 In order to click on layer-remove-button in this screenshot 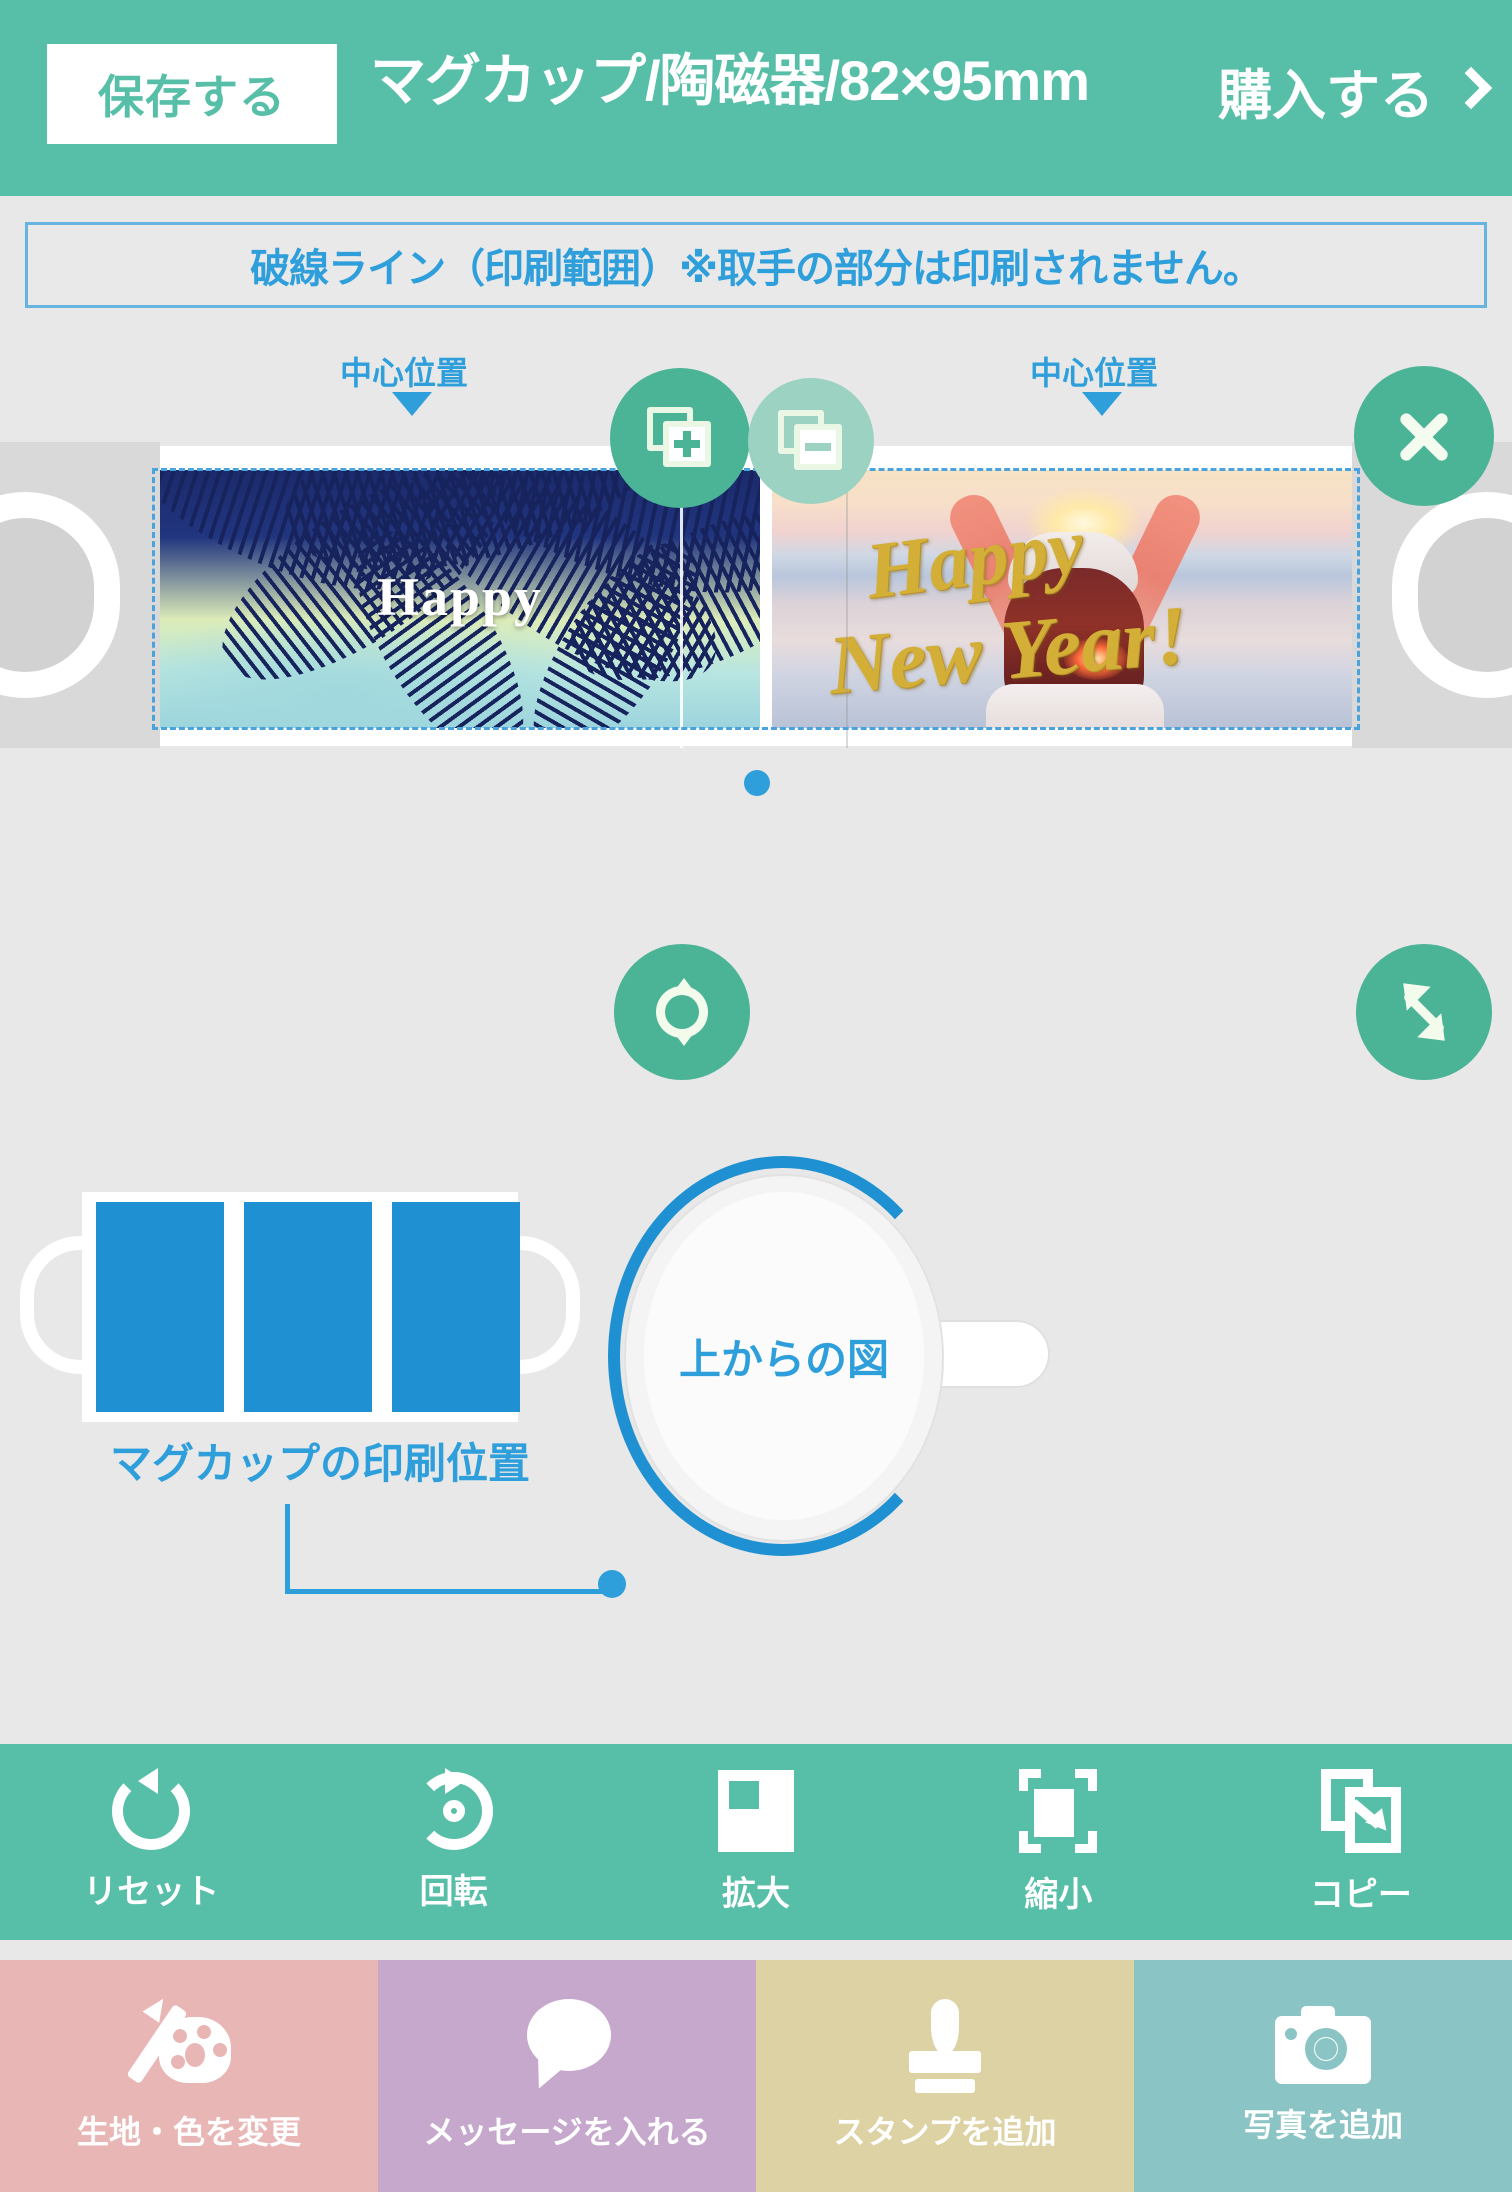, I will do `click(811, 441)`.